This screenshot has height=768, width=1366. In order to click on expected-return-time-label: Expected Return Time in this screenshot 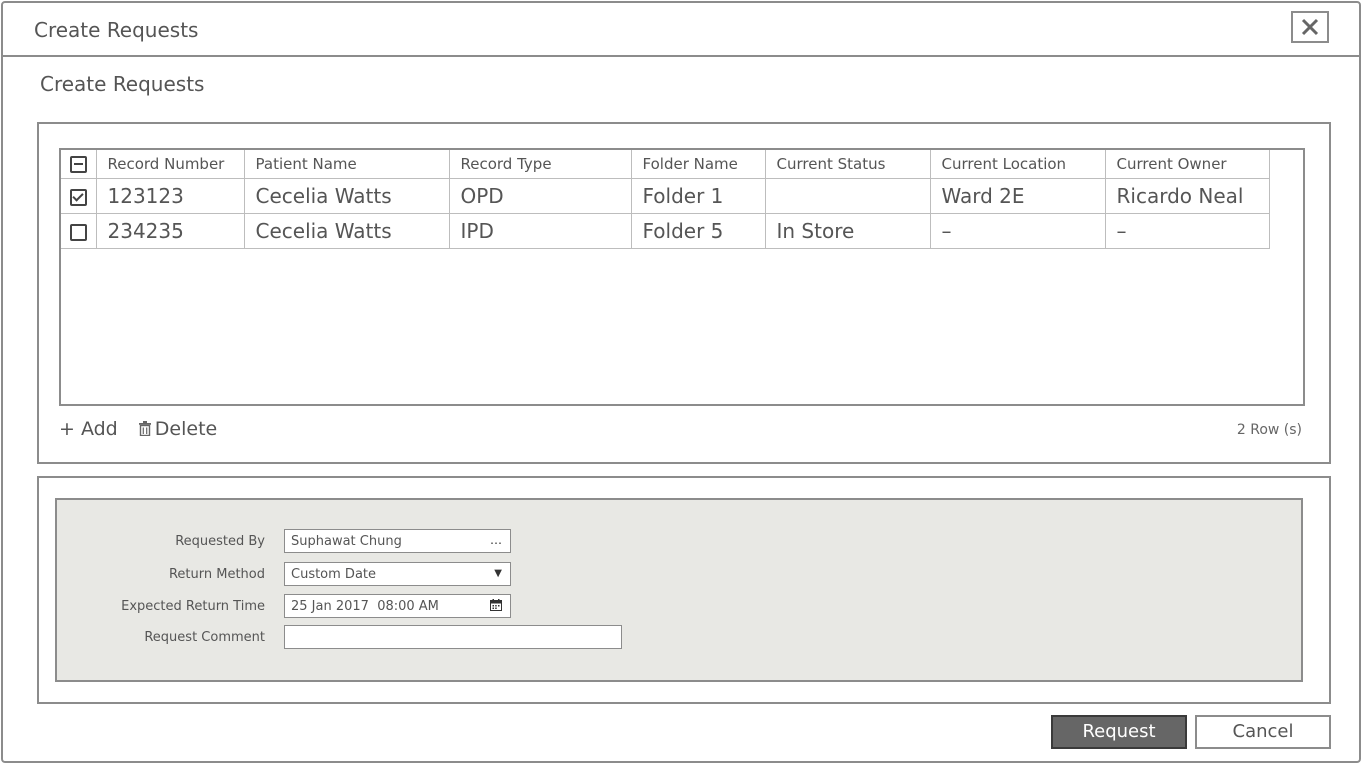, I will do `click(193, 606)`.